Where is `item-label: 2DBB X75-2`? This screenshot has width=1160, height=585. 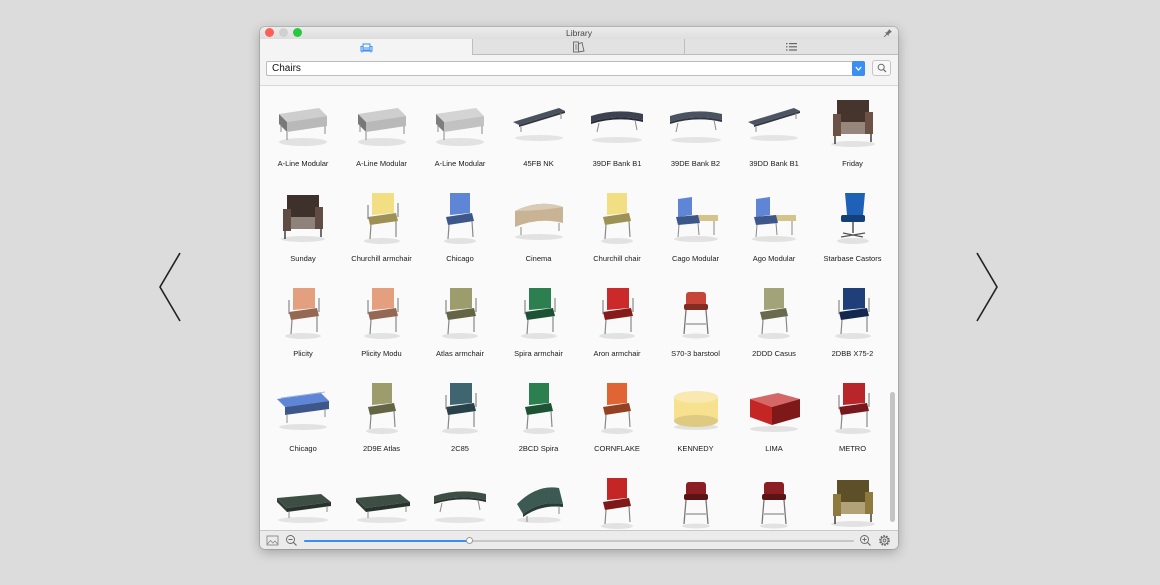
item-label: 2DBB X75-2 is located at coordinates (852, 353).